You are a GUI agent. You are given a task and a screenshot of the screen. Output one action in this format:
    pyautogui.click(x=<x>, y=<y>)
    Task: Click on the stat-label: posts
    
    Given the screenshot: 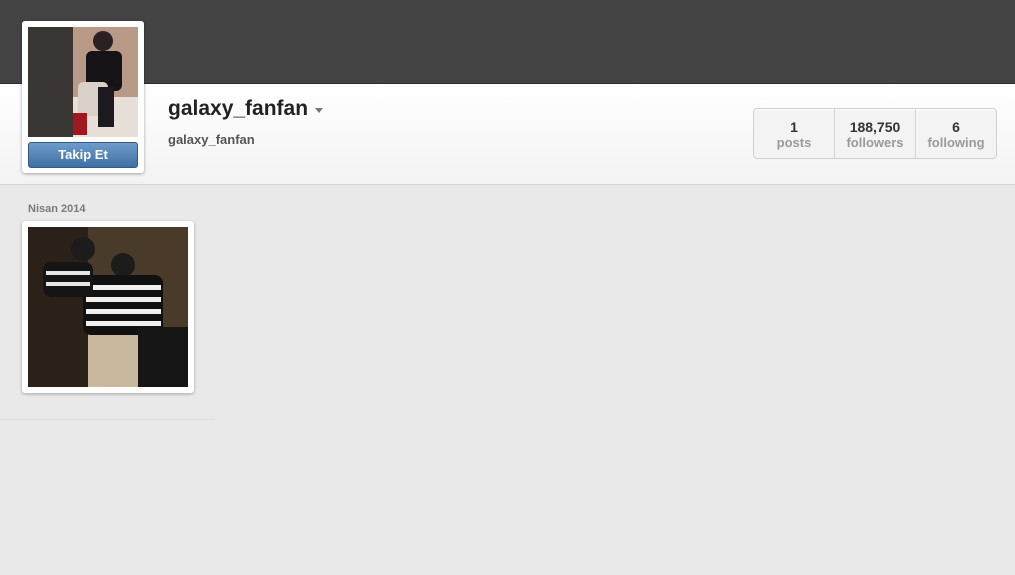 What is the action you would take?
    pyautogui.click(x=794, y=142)
    